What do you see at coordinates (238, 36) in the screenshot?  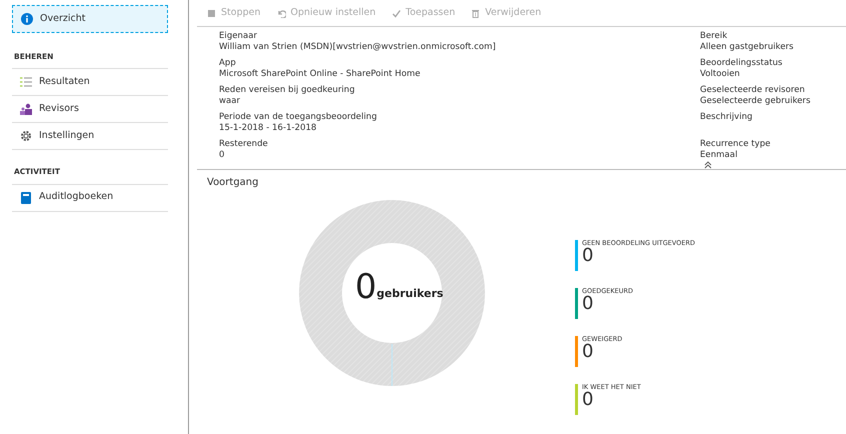 I see `field-label: Eigenaar` at bounding box center [238, 36].